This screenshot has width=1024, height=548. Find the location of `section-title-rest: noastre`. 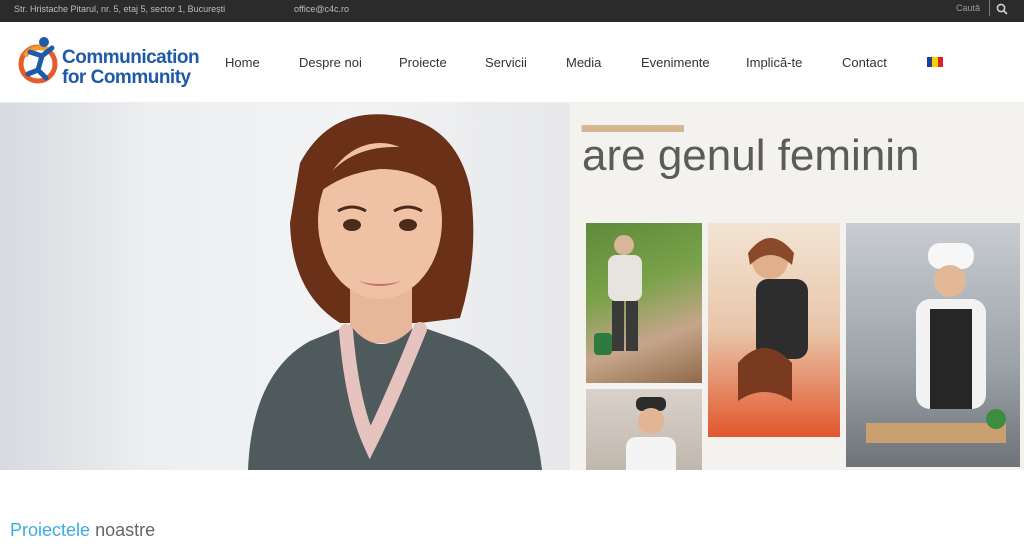

section-title-rest: noastre is located at coordinates (125, 530).